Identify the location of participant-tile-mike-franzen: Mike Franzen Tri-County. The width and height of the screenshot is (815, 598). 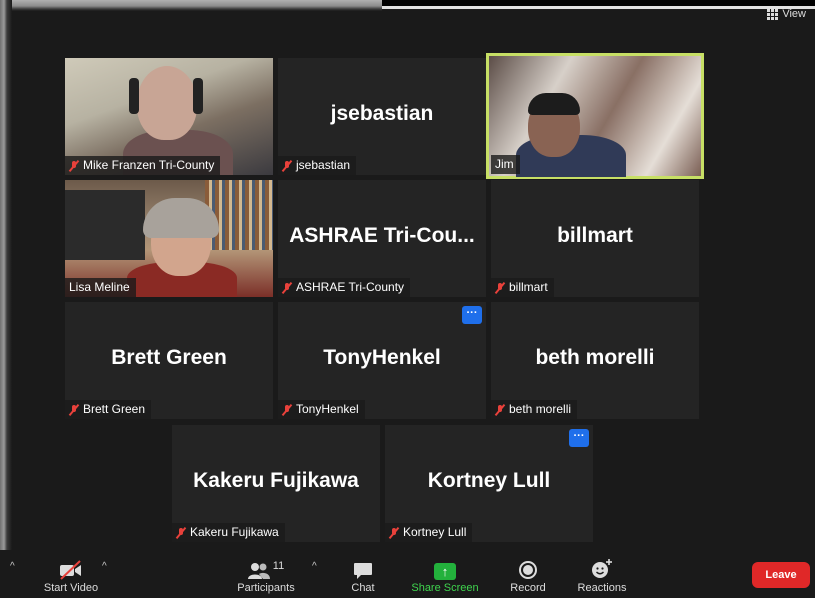
(169, 116).